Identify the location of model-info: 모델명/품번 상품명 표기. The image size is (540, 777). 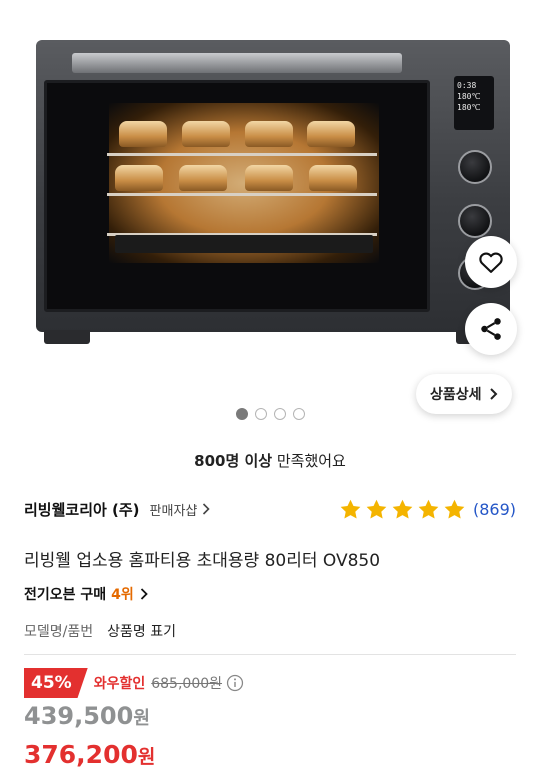
(100, 631).